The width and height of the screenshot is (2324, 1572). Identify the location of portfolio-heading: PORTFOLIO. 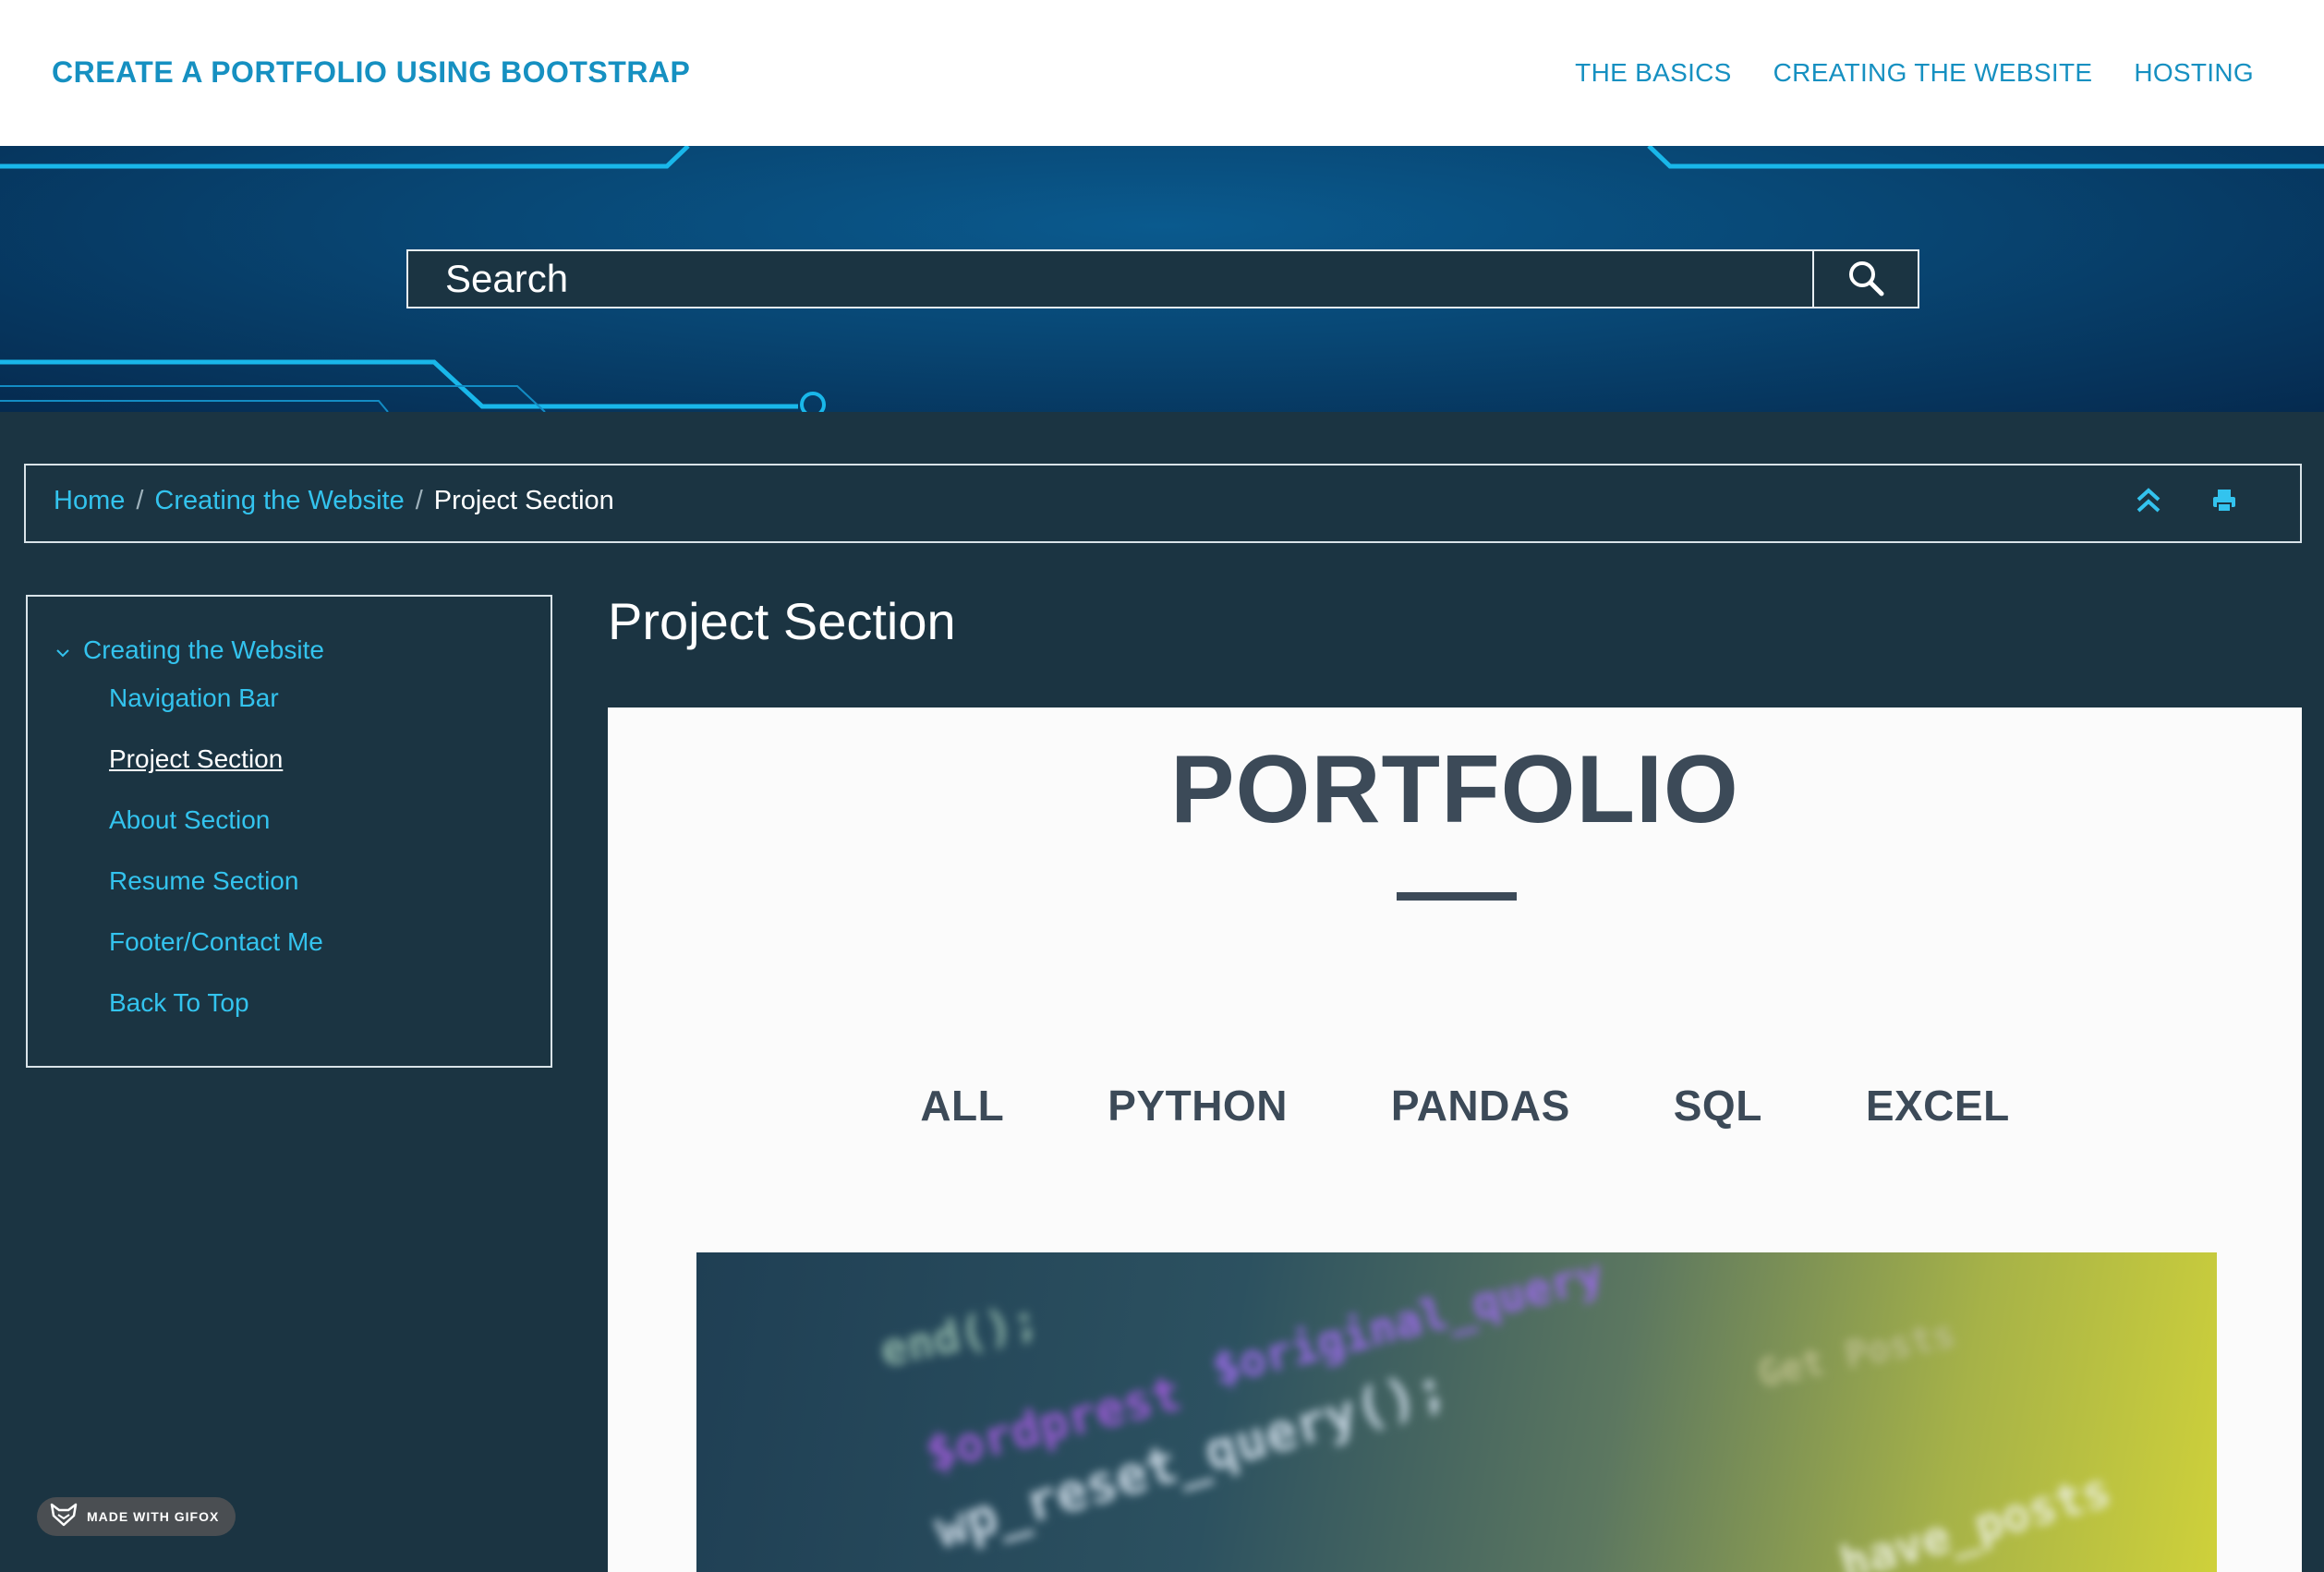
(1454, 789).